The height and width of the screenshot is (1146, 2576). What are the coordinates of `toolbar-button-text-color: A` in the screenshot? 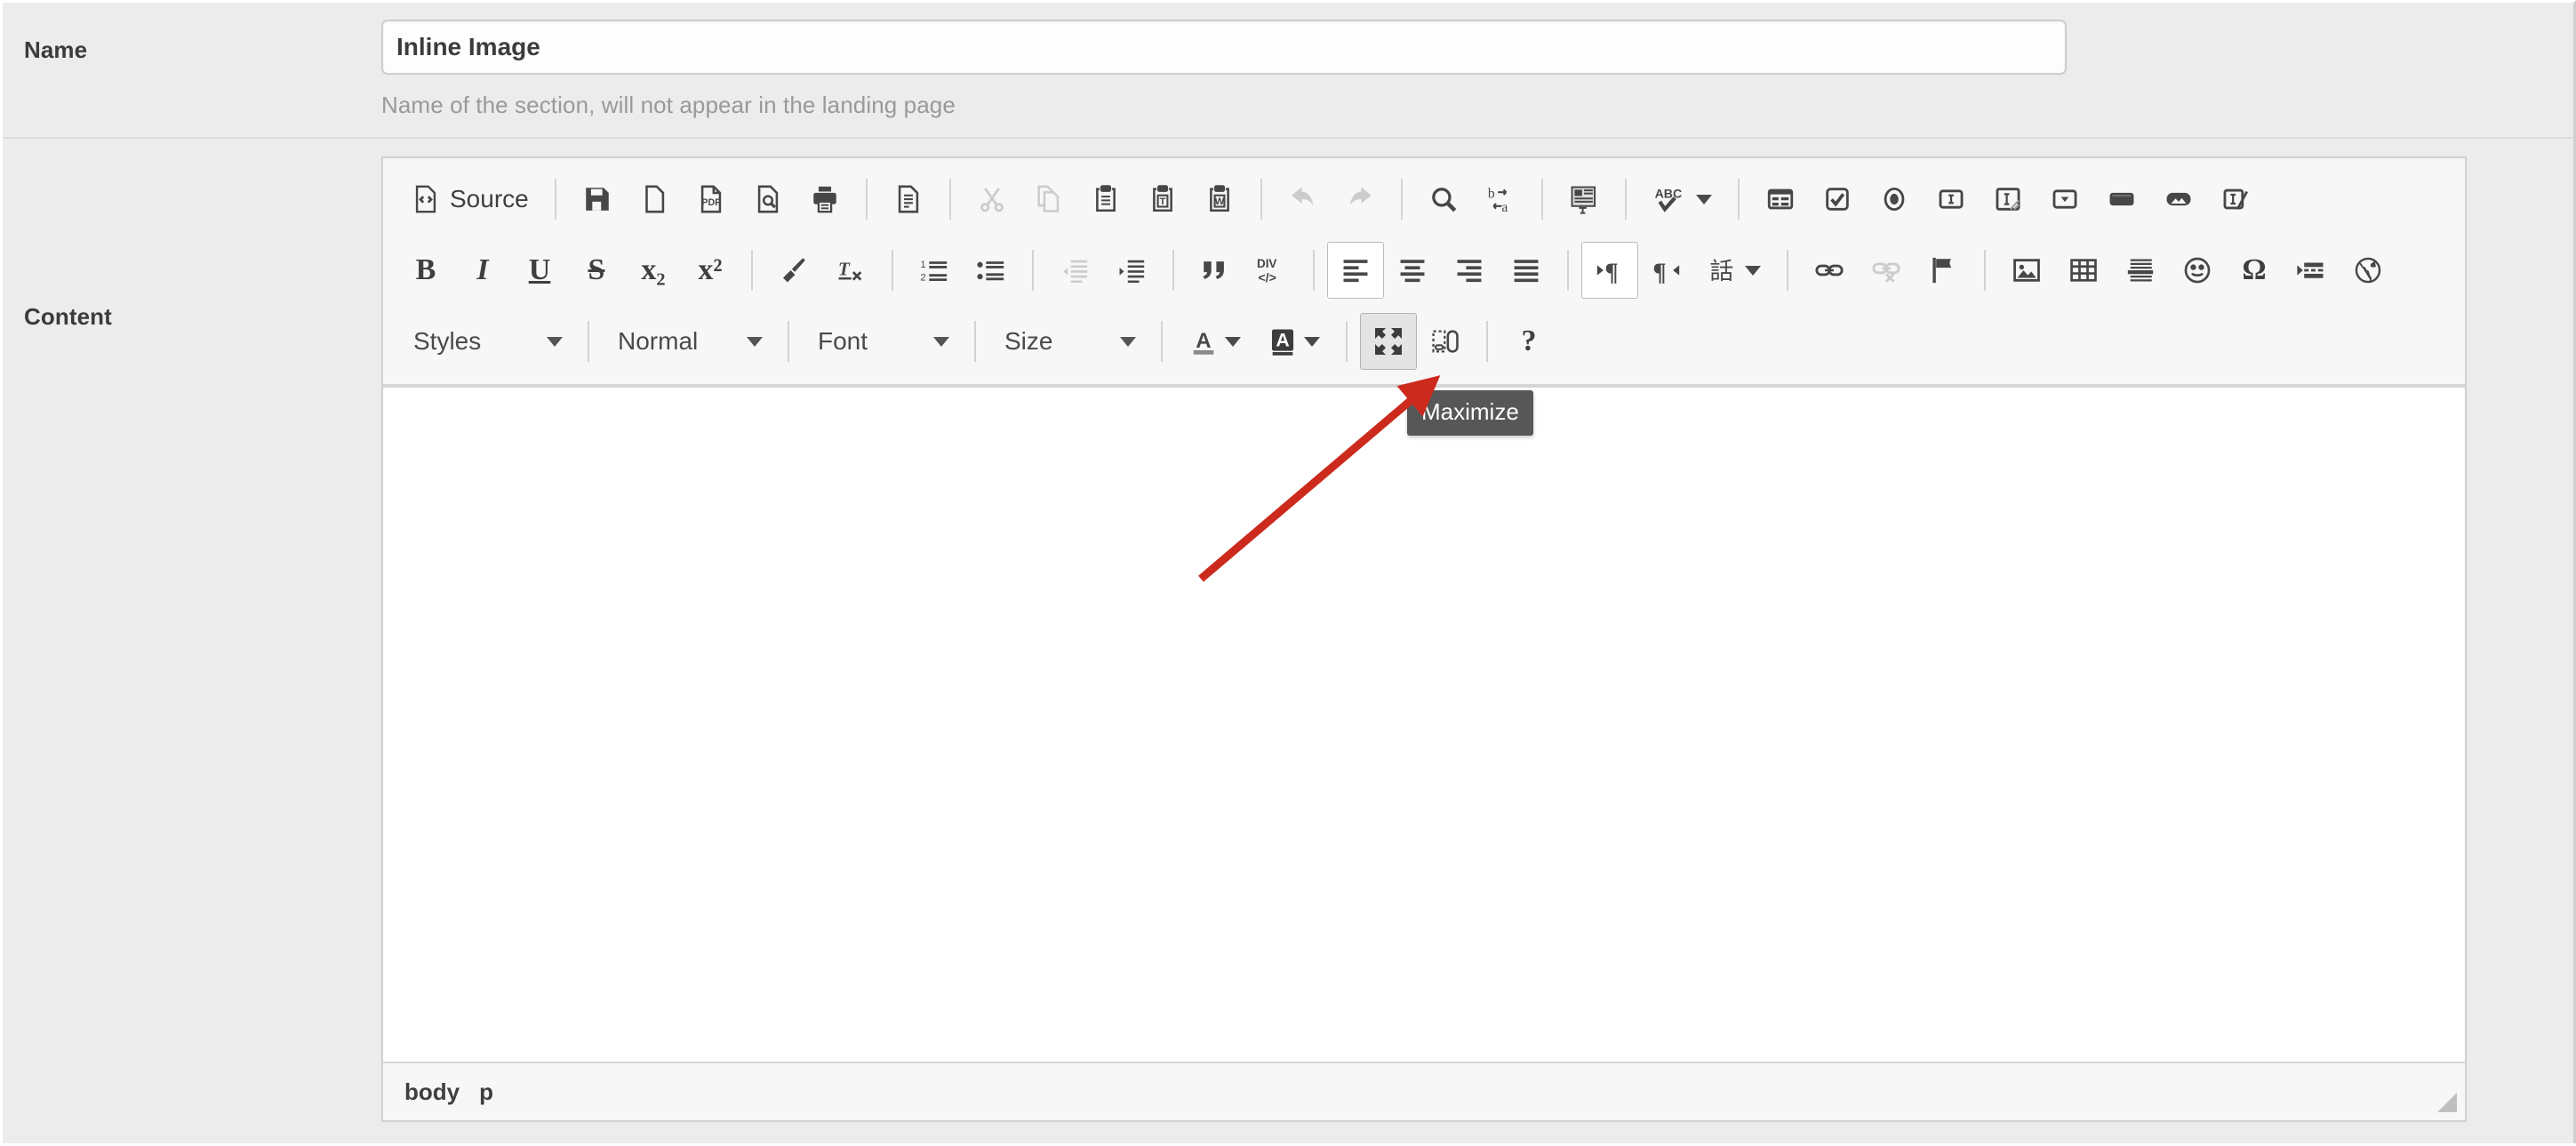 It's located at (1214, 341).